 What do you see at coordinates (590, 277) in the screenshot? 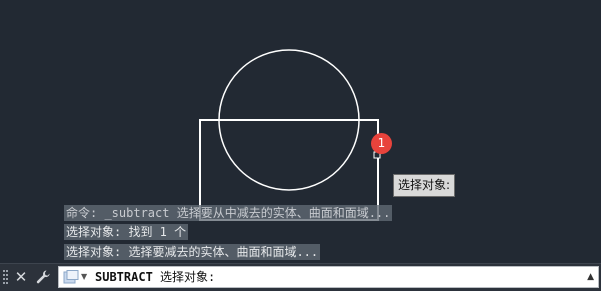
I see `history-dropdown-icon: ▲` at bounding box center [590, 277].